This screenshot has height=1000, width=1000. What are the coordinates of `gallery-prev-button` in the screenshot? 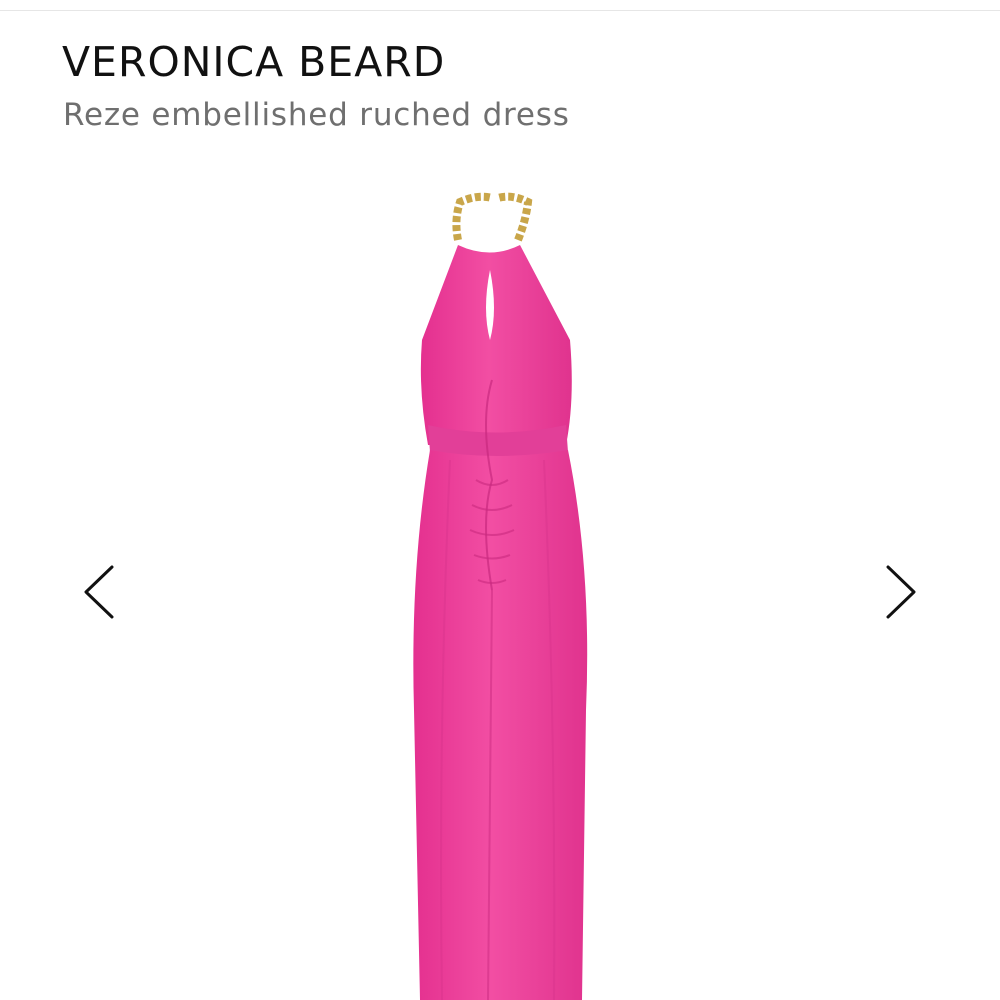 It's located at (100, 592).